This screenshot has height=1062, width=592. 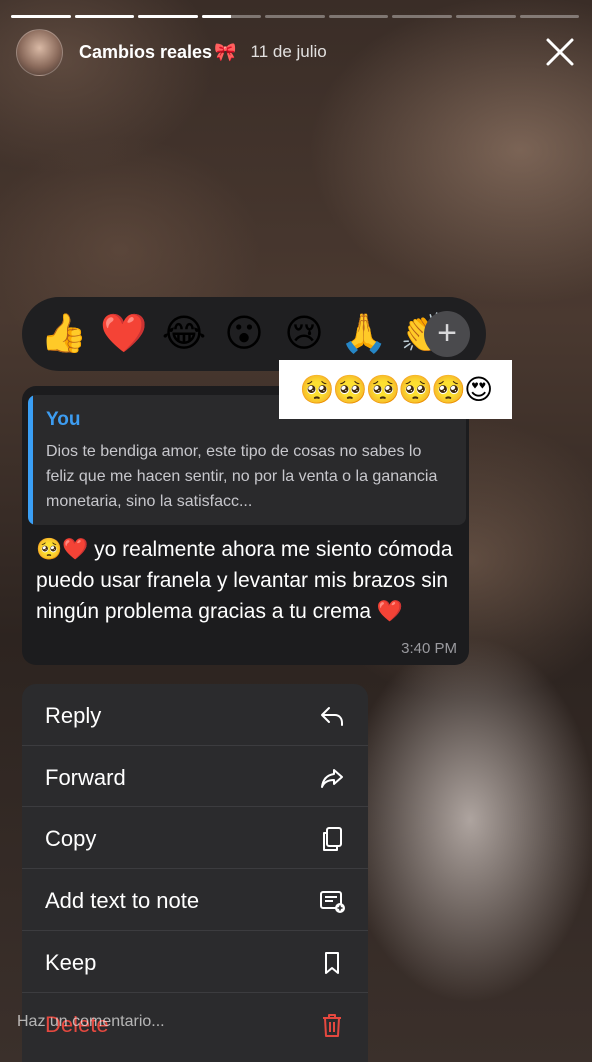 What do you see at coordinates (30, 460) in the screenshot?
I see `quote-accent-bar` at bounding box center [30, 460].